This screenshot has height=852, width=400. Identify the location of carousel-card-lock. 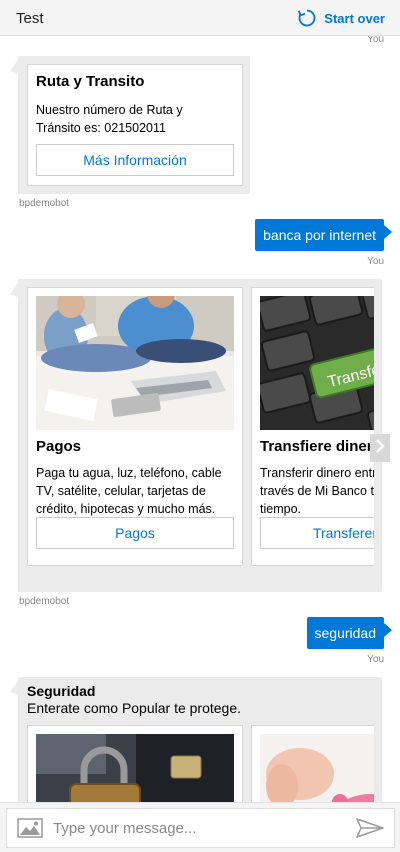
(135, 763).